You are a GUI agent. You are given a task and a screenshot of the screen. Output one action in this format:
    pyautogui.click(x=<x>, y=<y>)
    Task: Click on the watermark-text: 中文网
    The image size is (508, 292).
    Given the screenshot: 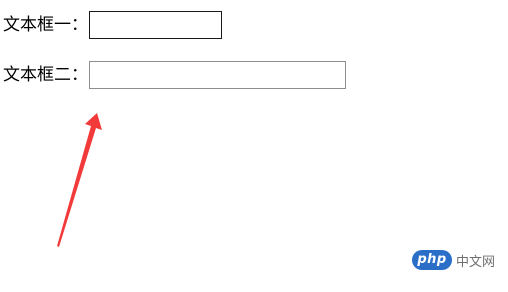 What is the action you would take?
    pyautogui.click(x=476, y=262)
    